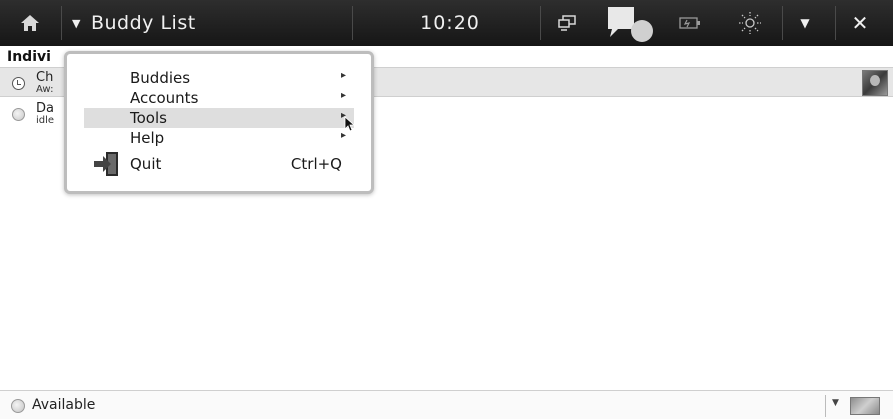 The height and width of the screenshot is (419, 893). I want to click on brightness-button, so click(750, 23).